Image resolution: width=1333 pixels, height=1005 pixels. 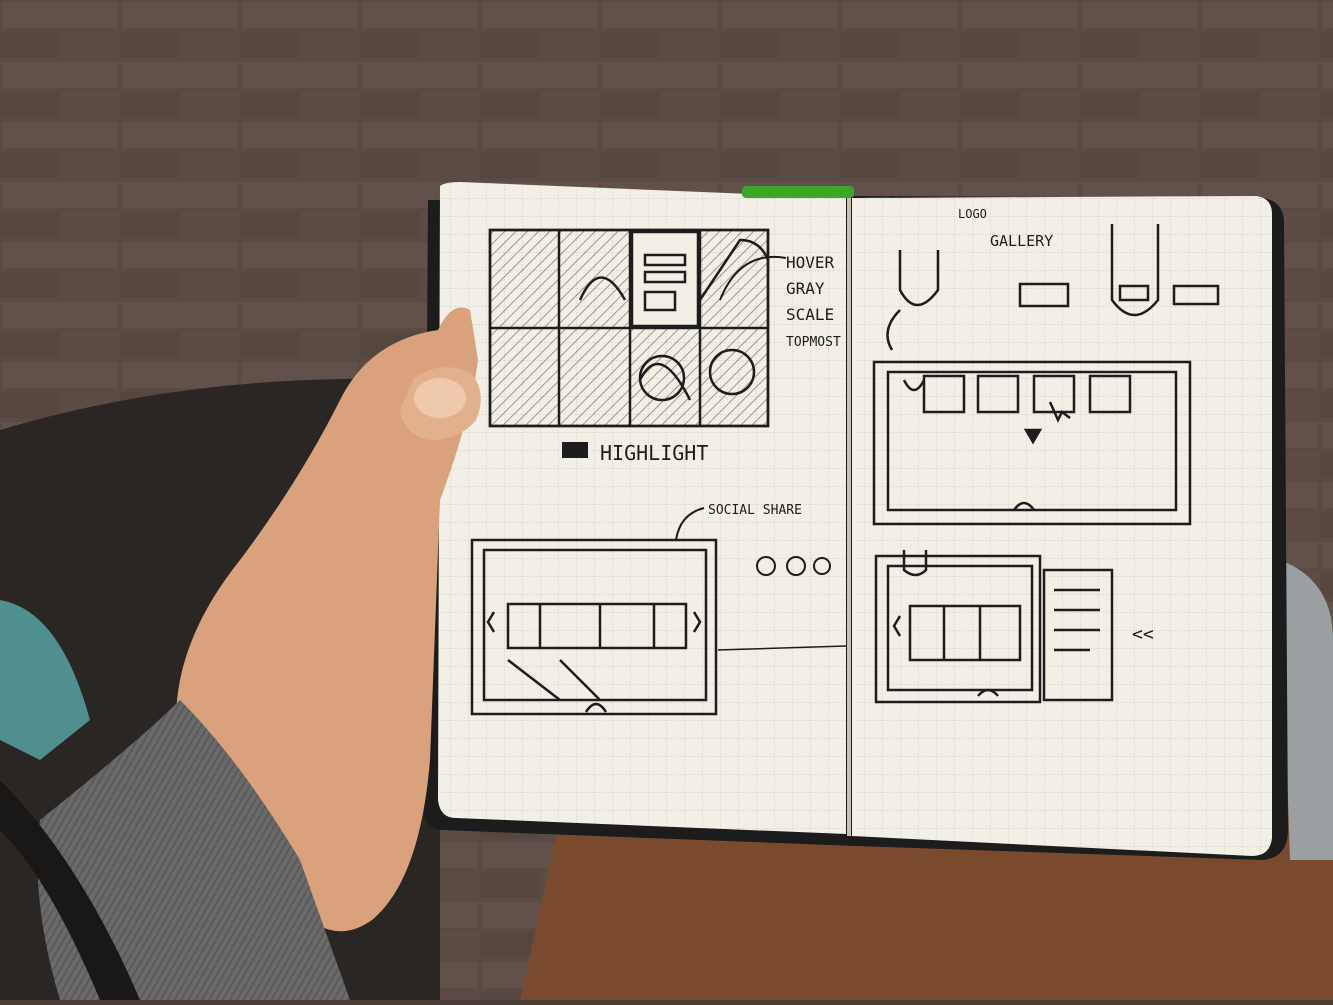 What do you see at coordinates (1021, 241) in the screenshot?
I see `gallery-label: GALLERY` at bounding box center [1021, 241].